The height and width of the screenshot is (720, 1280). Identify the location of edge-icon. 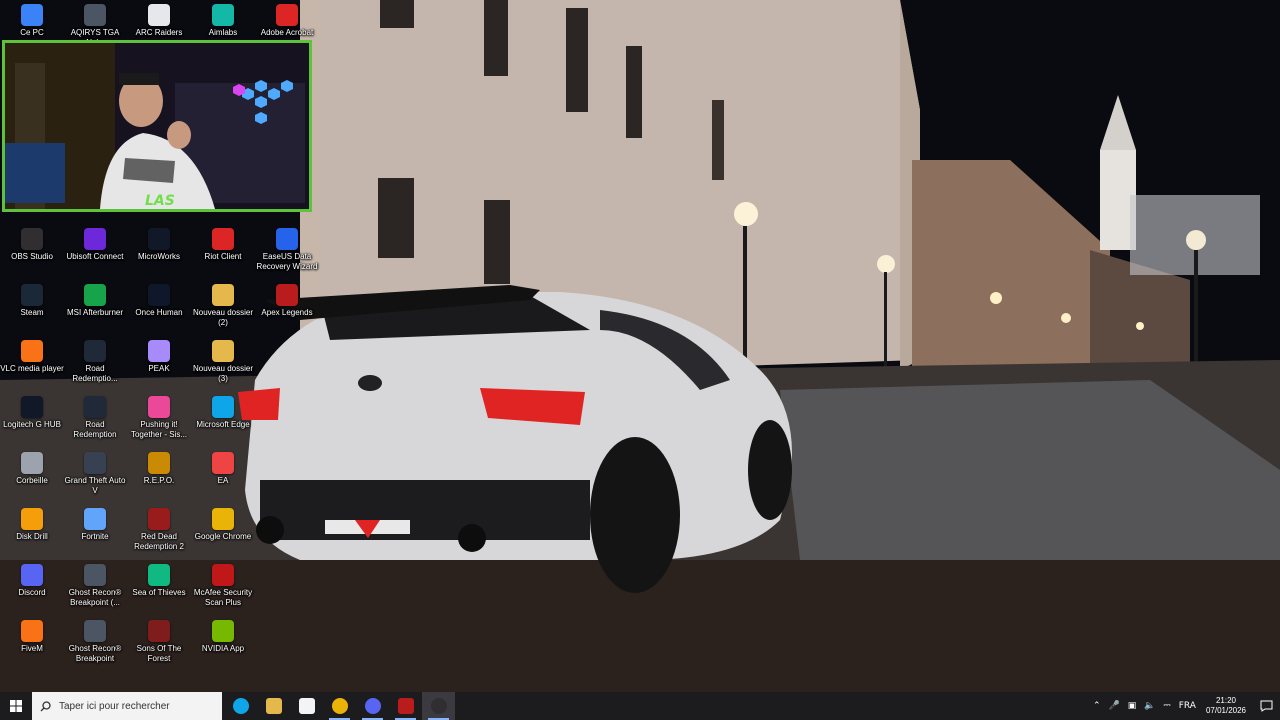
(223, 407).